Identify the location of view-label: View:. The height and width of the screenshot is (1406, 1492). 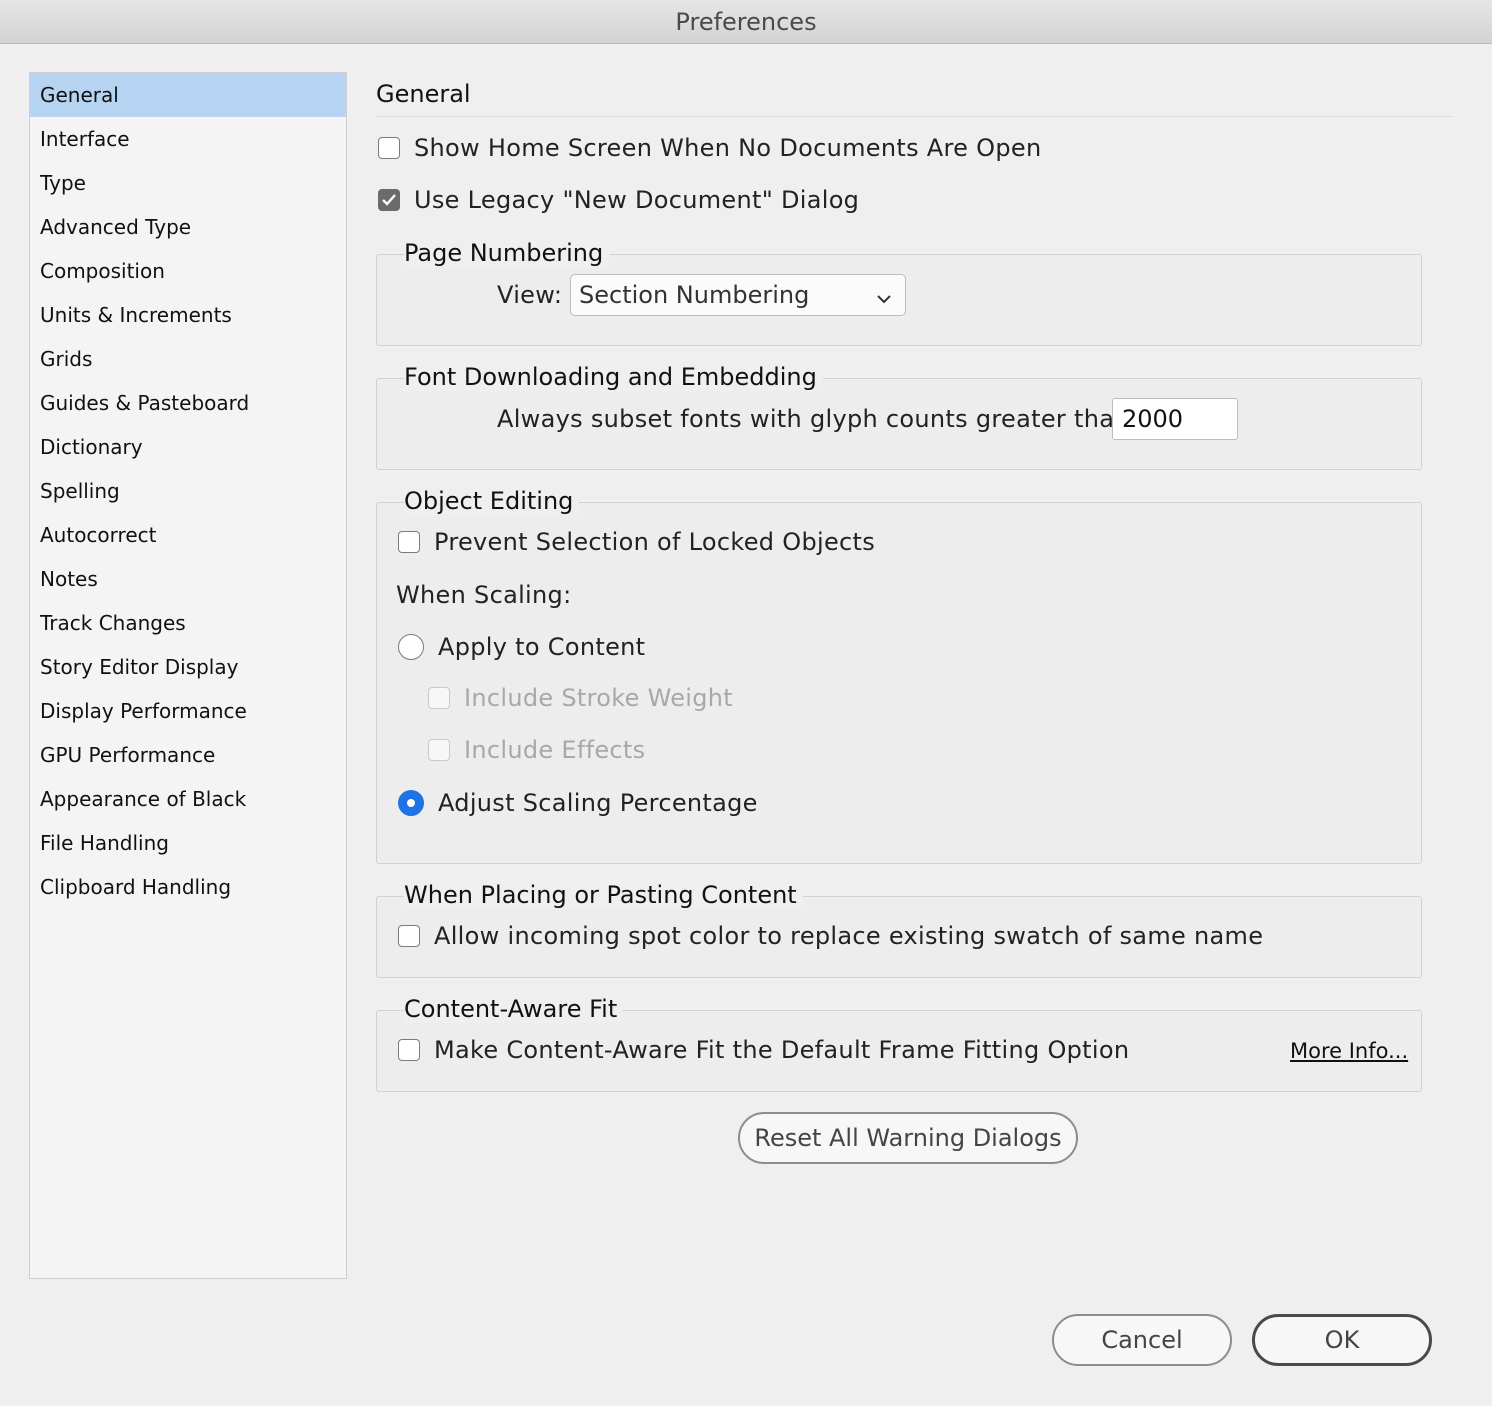
(530, 295).